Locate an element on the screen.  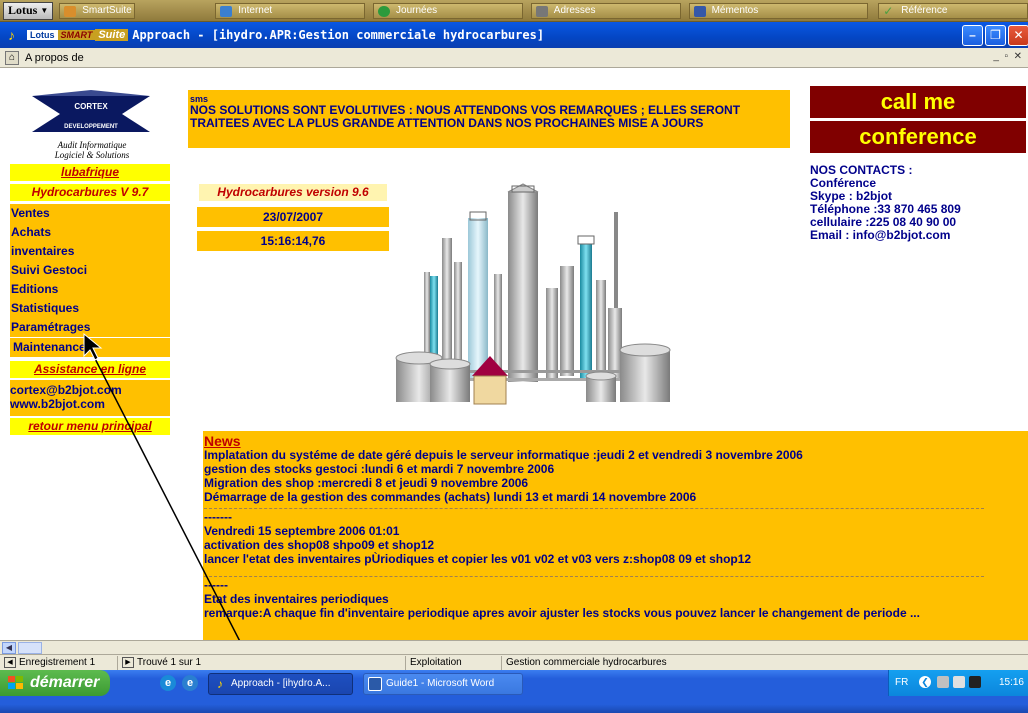
website-link: www.b2bjot.com is located at coordinates (90, 404).